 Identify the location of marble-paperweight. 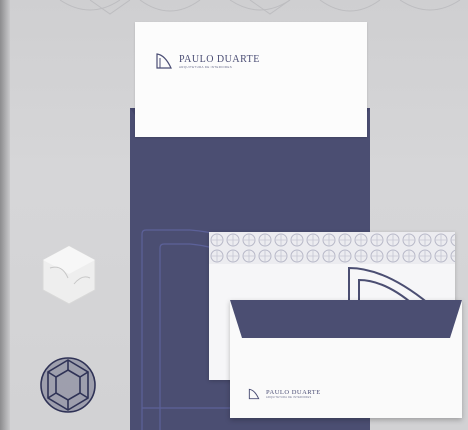
(69, 275).